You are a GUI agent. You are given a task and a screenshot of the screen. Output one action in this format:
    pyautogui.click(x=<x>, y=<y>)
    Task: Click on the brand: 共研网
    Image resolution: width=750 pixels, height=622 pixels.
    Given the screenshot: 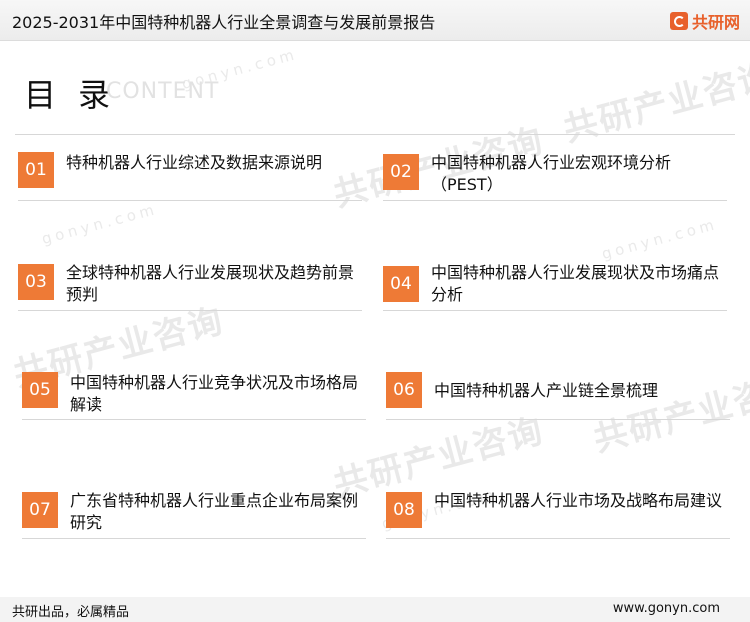 What is the action you would take?
    pyautogui.click(x=704, y=21)
    